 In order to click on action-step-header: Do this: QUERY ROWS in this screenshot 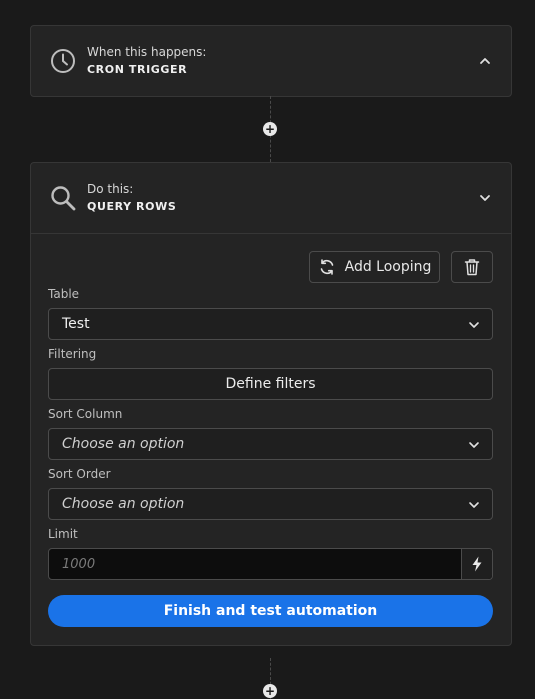, I will do `click(271, 198)`.